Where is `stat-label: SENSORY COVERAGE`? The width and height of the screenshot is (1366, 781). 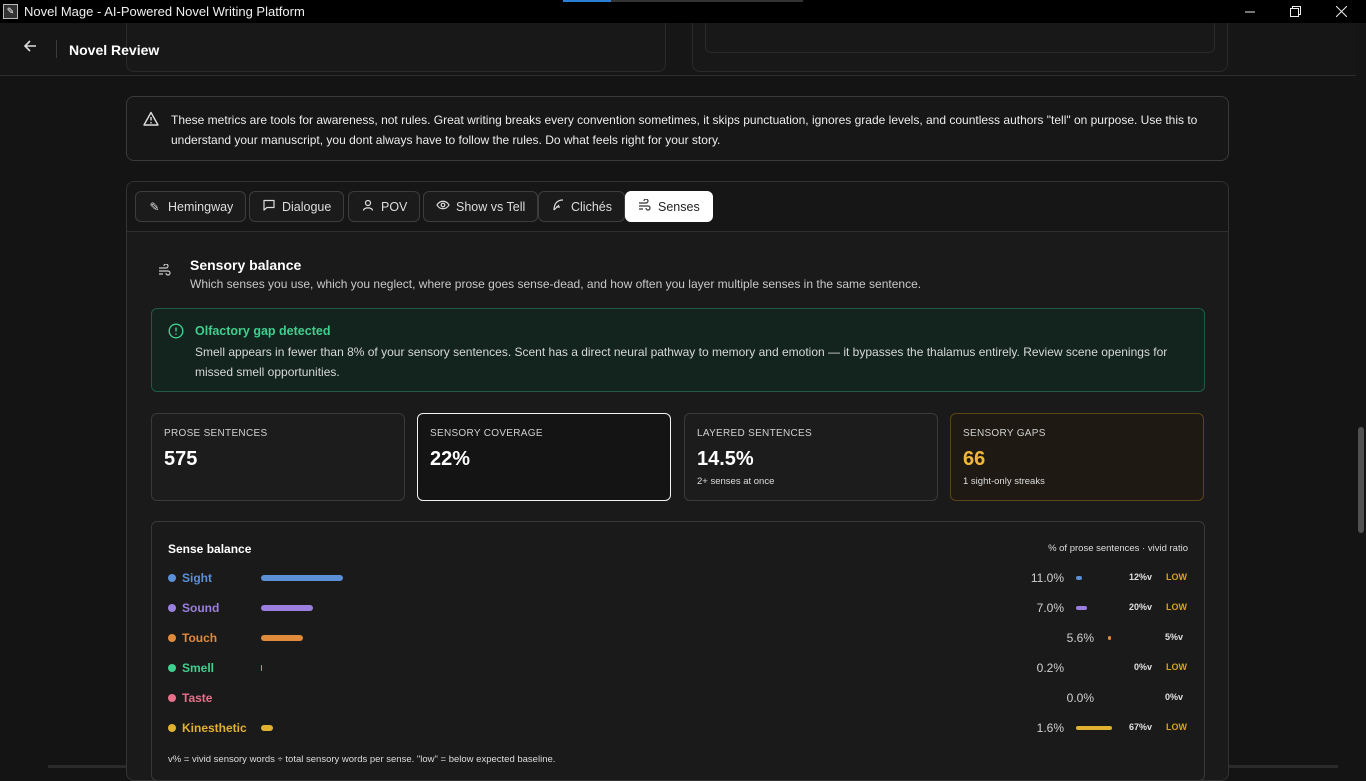
stat-label: SENSORY COVERAGE is located at coordinates (486, 433).